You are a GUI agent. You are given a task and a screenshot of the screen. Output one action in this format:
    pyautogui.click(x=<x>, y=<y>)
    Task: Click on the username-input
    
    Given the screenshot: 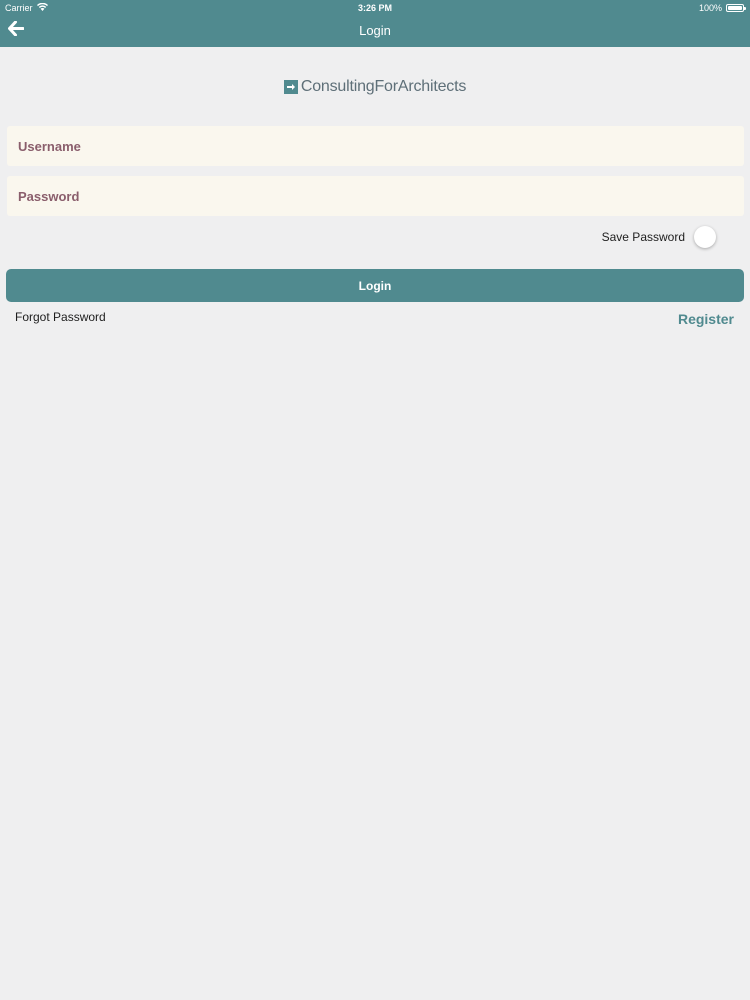 What is the action you would take?
    pyautogui.click(x=375, y=146)
    